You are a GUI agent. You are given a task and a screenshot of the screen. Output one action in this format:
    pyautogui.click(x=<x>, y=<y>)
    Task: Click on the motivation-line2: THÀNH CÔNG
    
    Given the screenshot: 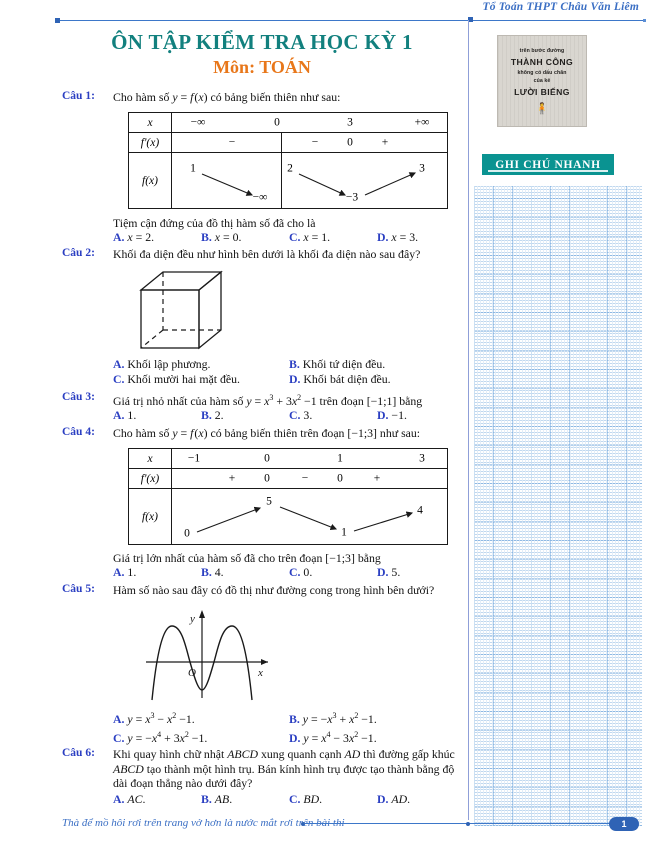 What is the action you would take?
    pyautogui.click(x=542, y=62)
    